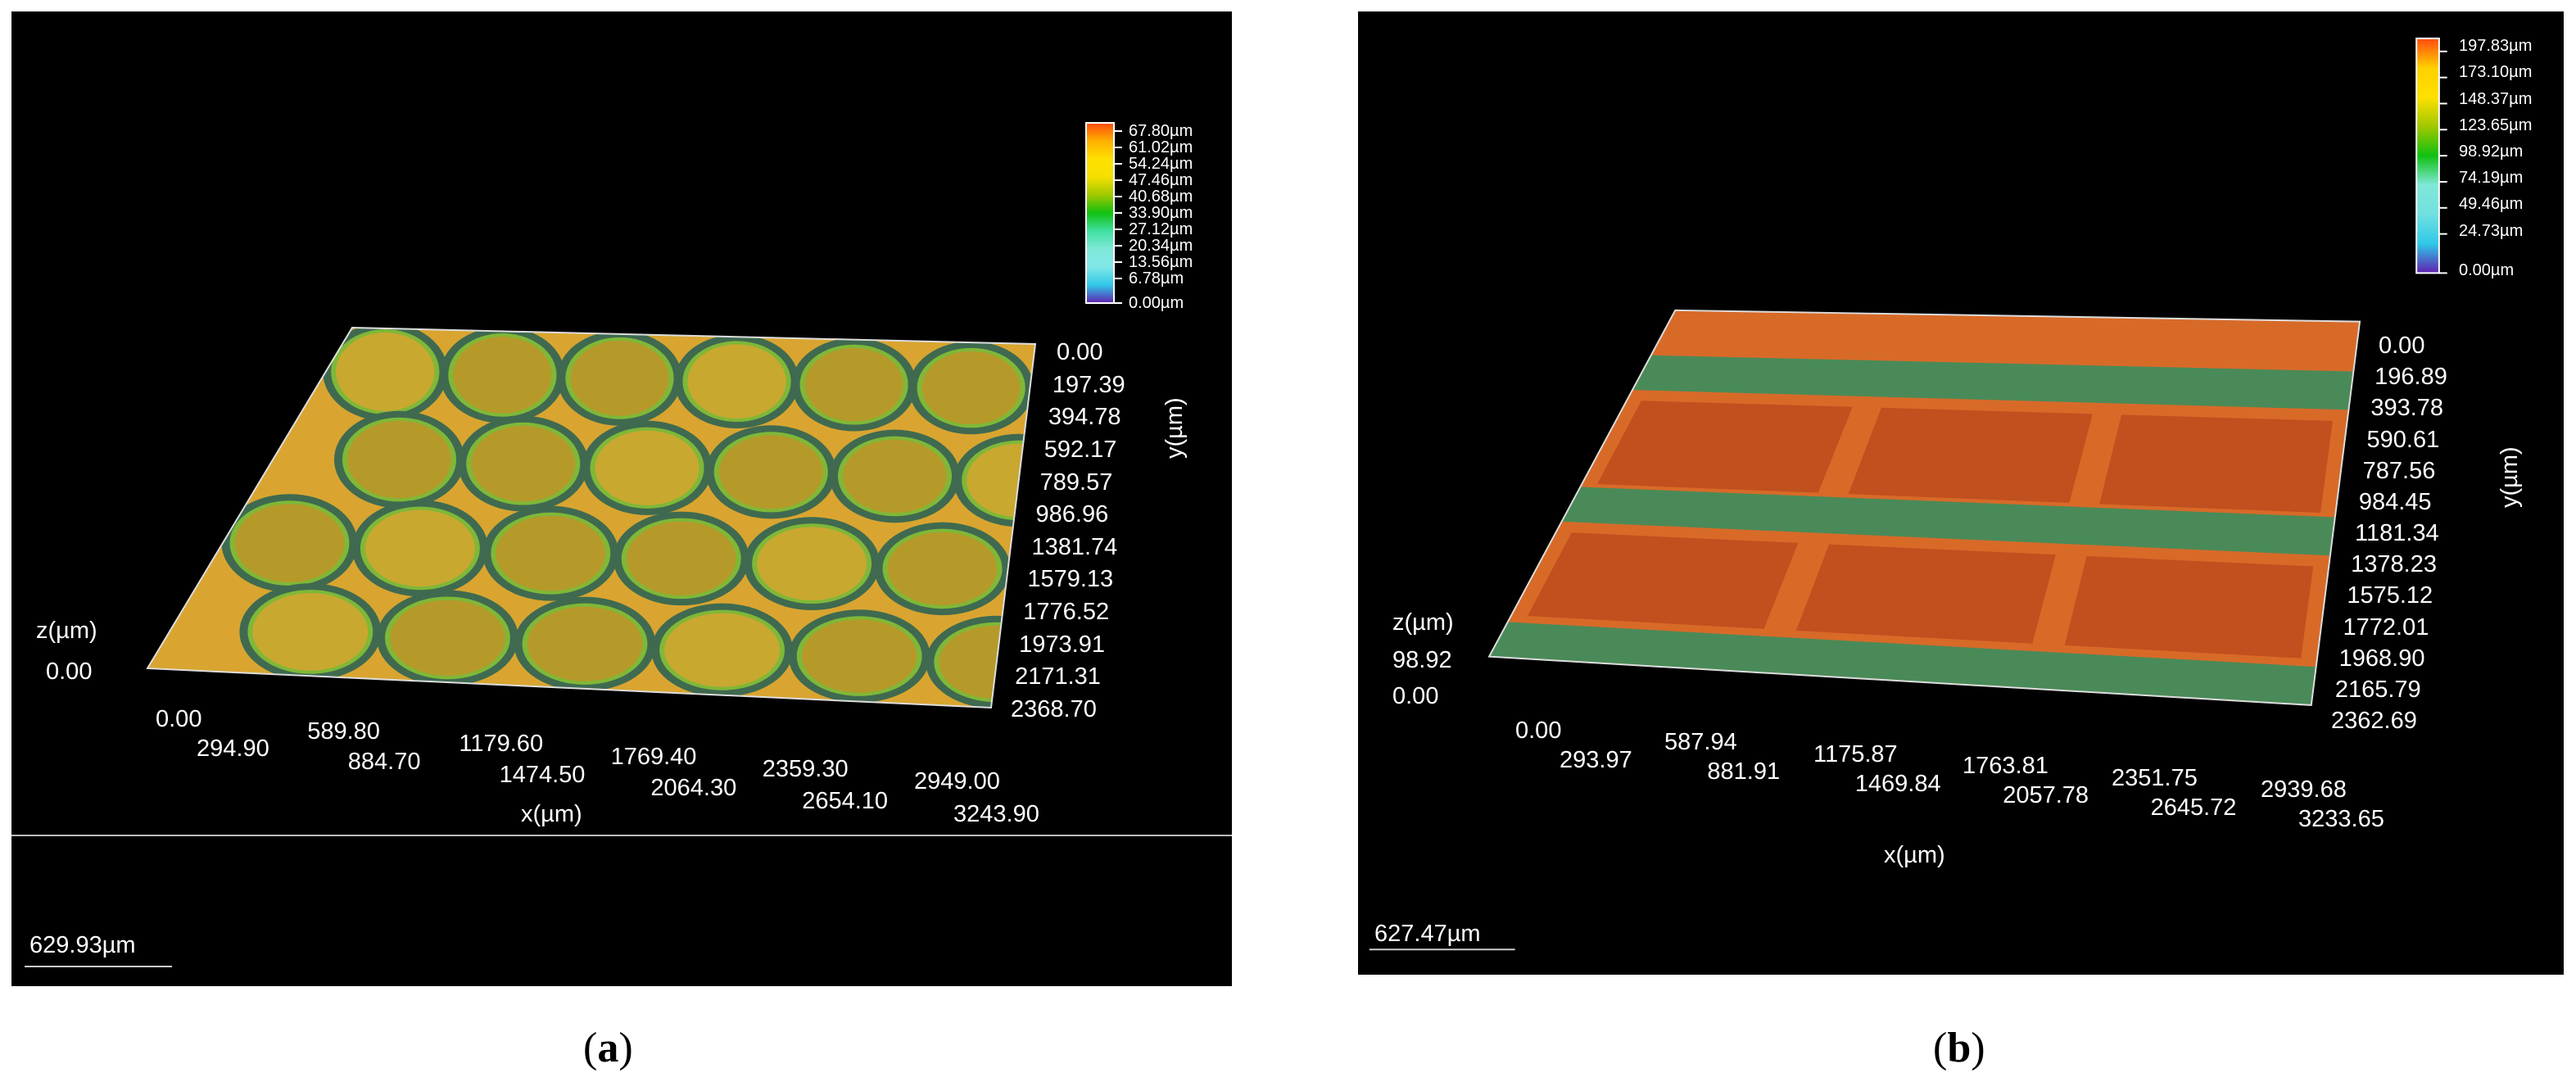  Describe the element at coordinates (2496, 98) in the screenshot. I see `legend-label: 148.37µm` at that location.